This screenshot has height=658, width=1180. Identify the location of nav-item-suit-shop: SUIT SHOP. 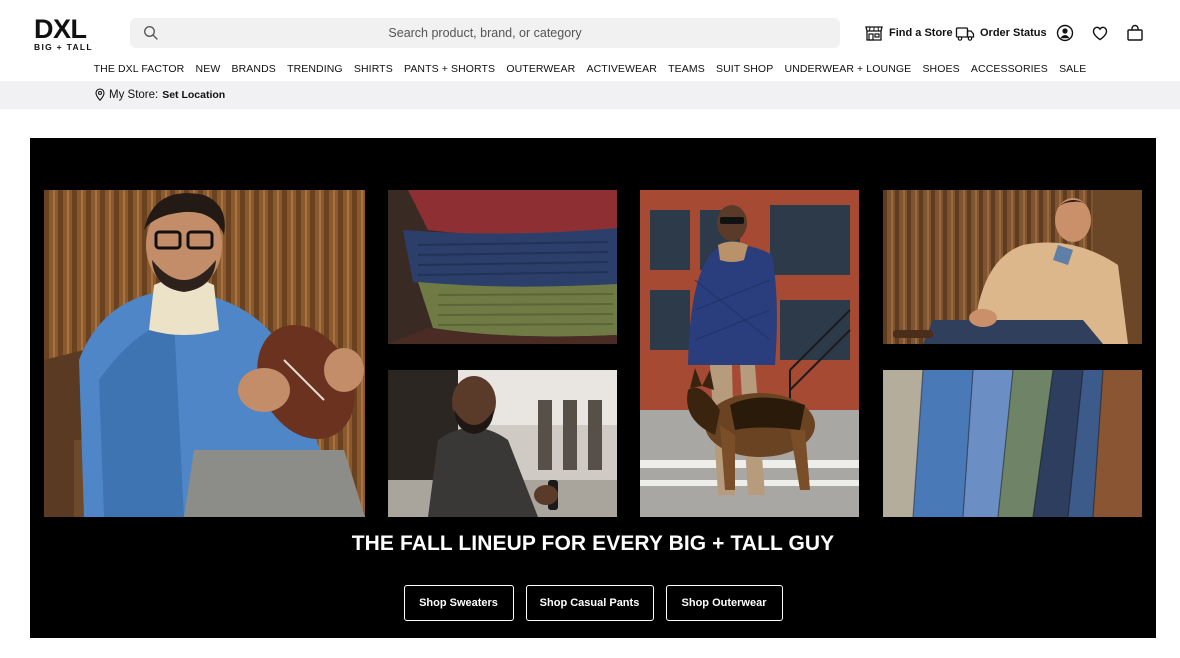
(744, 70).